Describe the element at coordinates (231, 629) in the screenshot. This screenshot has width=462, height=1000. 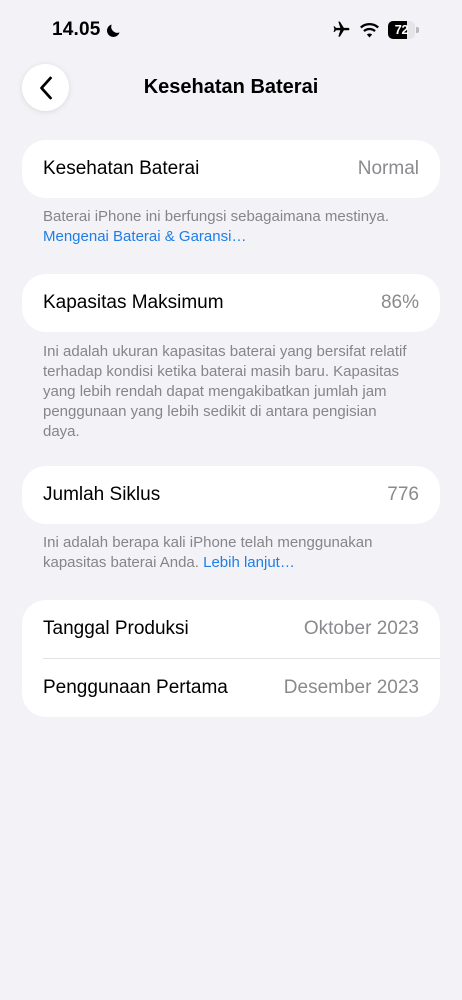
I see `manufacture-date-row: Tanggal Produksi Oktober 2023` at that location.